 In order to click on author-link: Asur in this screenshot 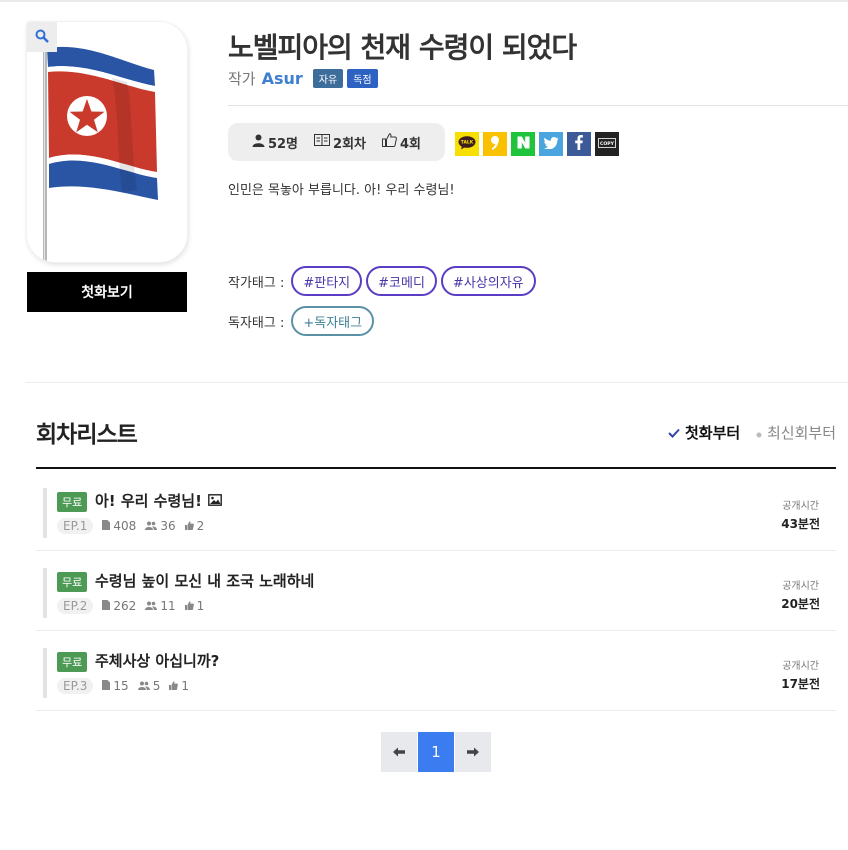, I will do `click(282, 78)`.